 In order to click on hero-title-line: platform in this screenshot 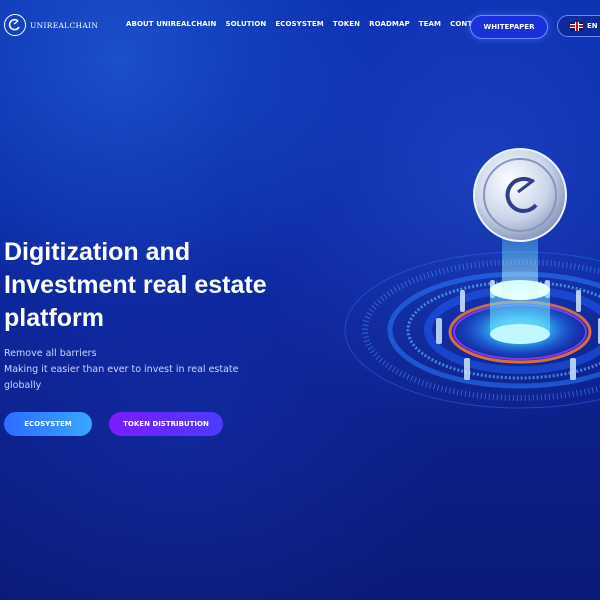, I will do `click(54, 318)`.